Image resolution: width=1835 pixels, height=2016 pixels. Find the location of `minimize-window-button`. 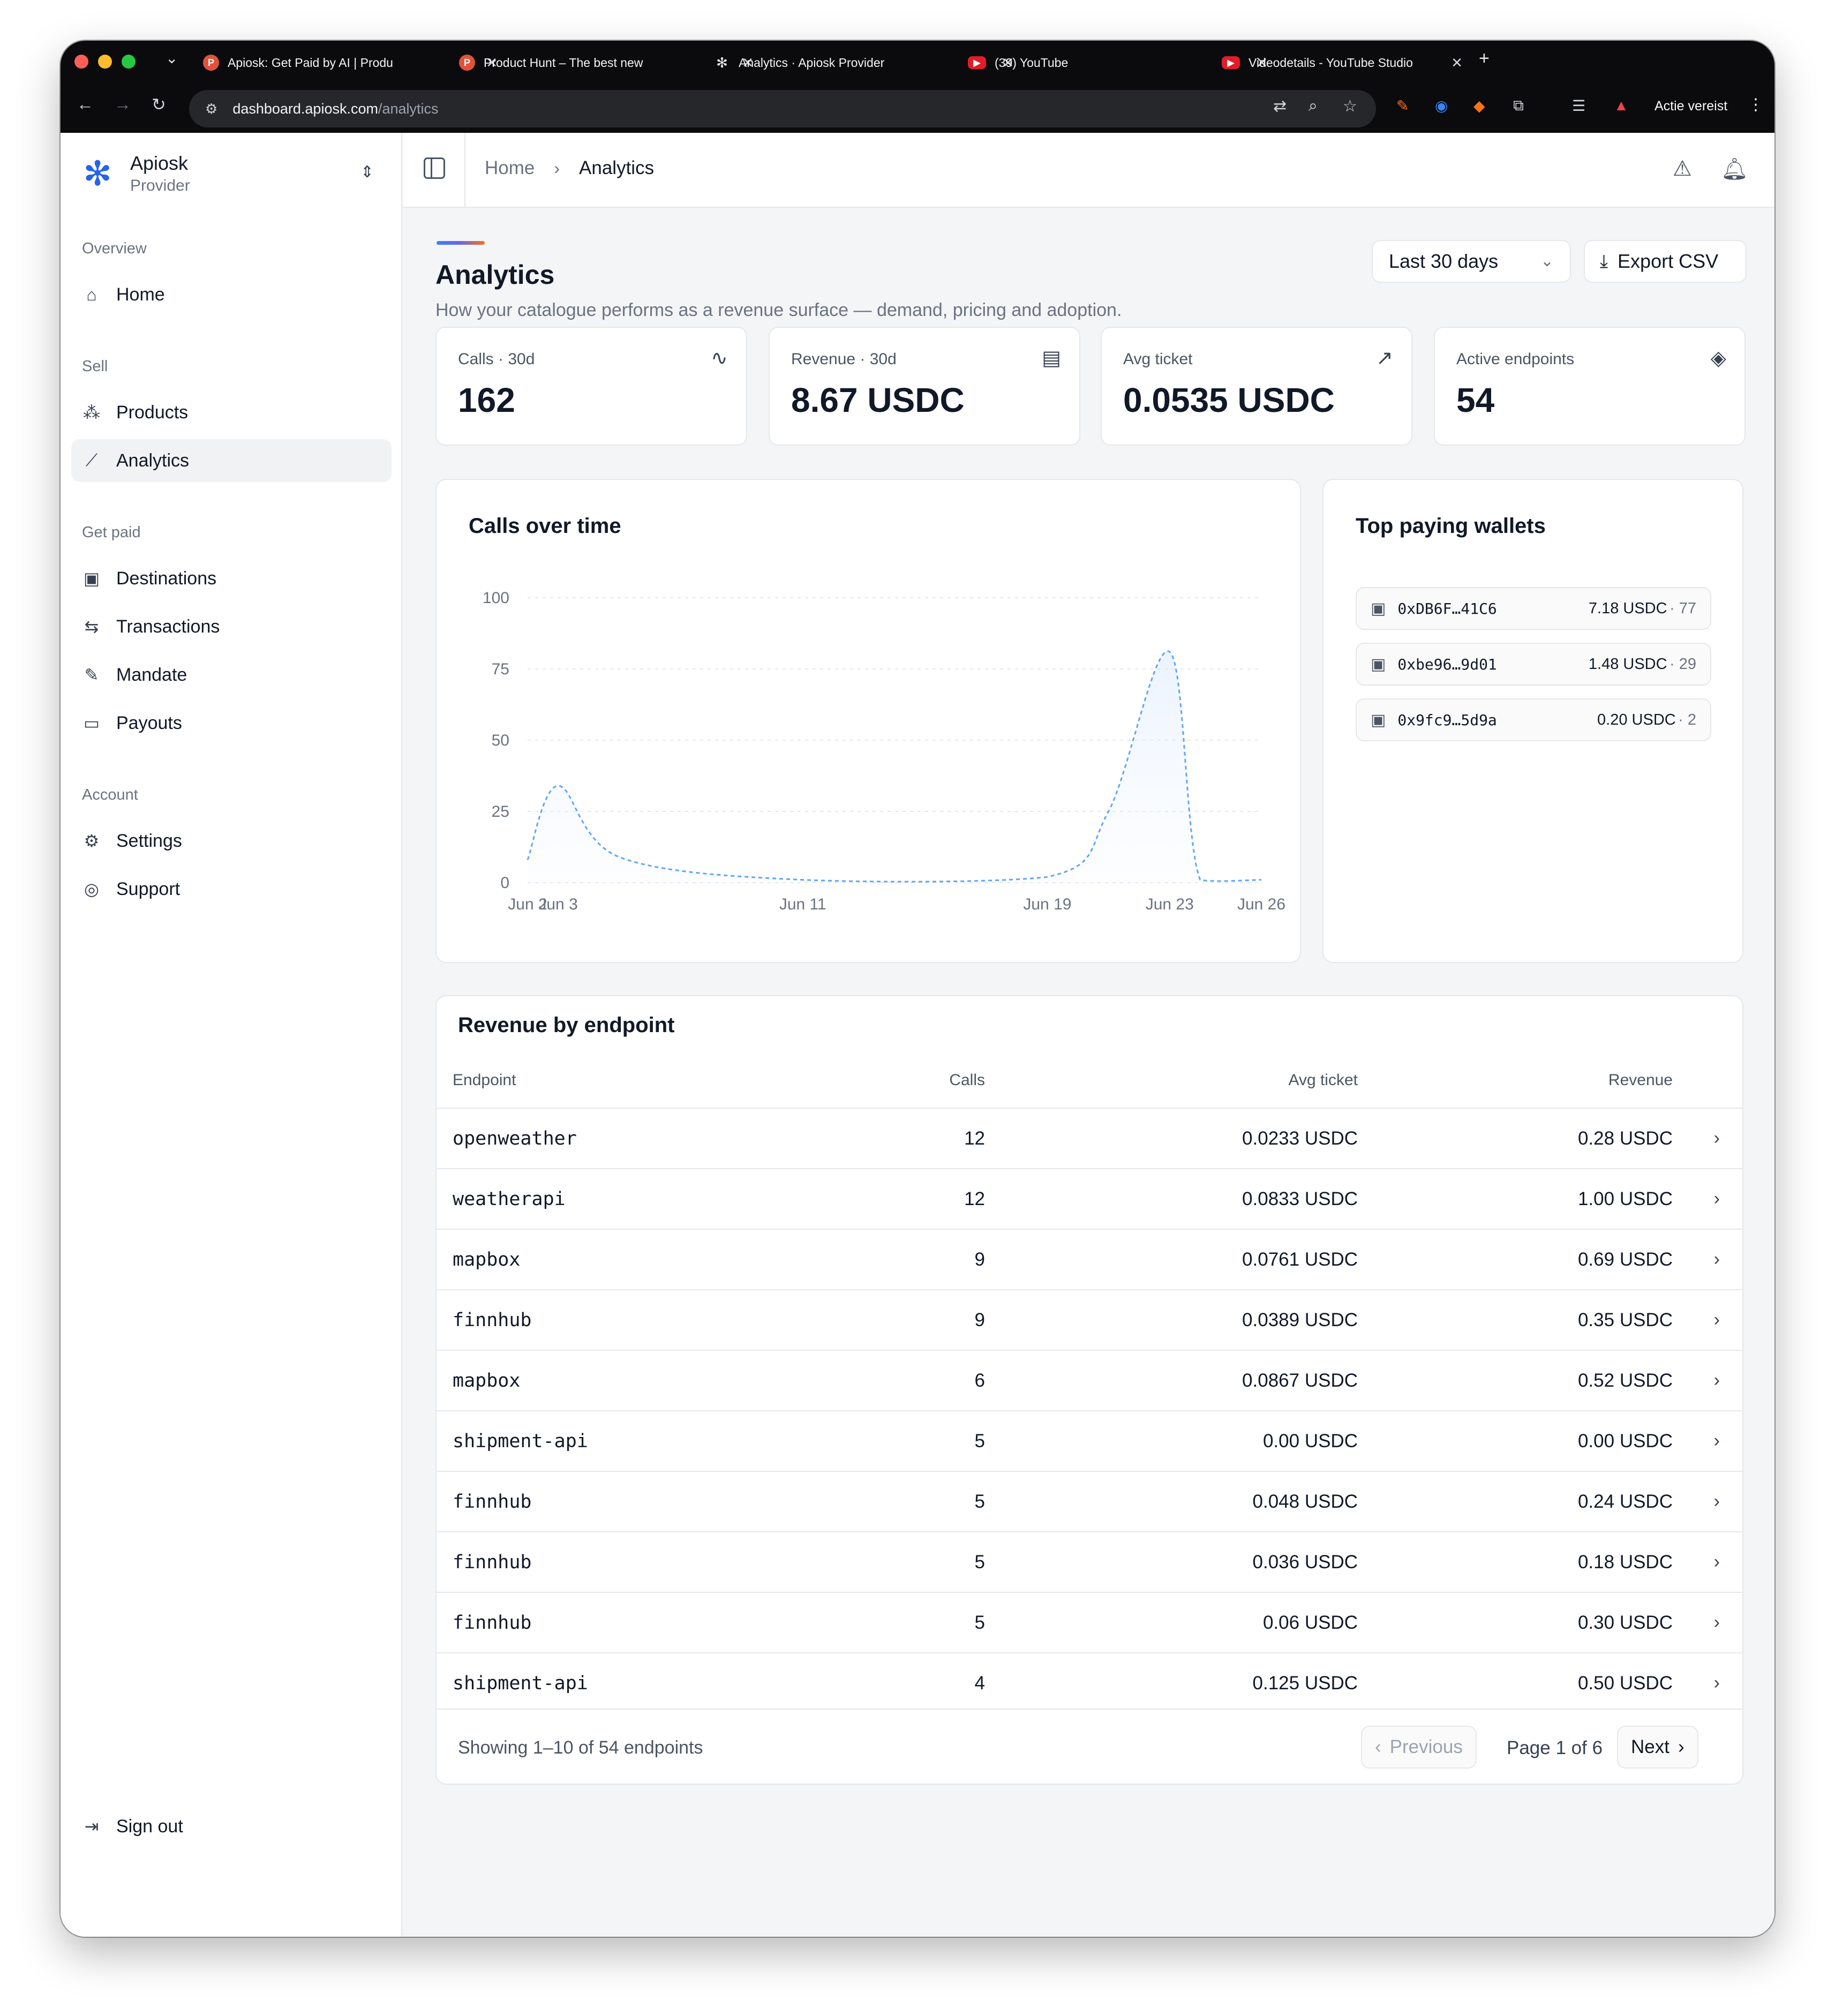

minimize-window-button is located at coordinates (105, 62).